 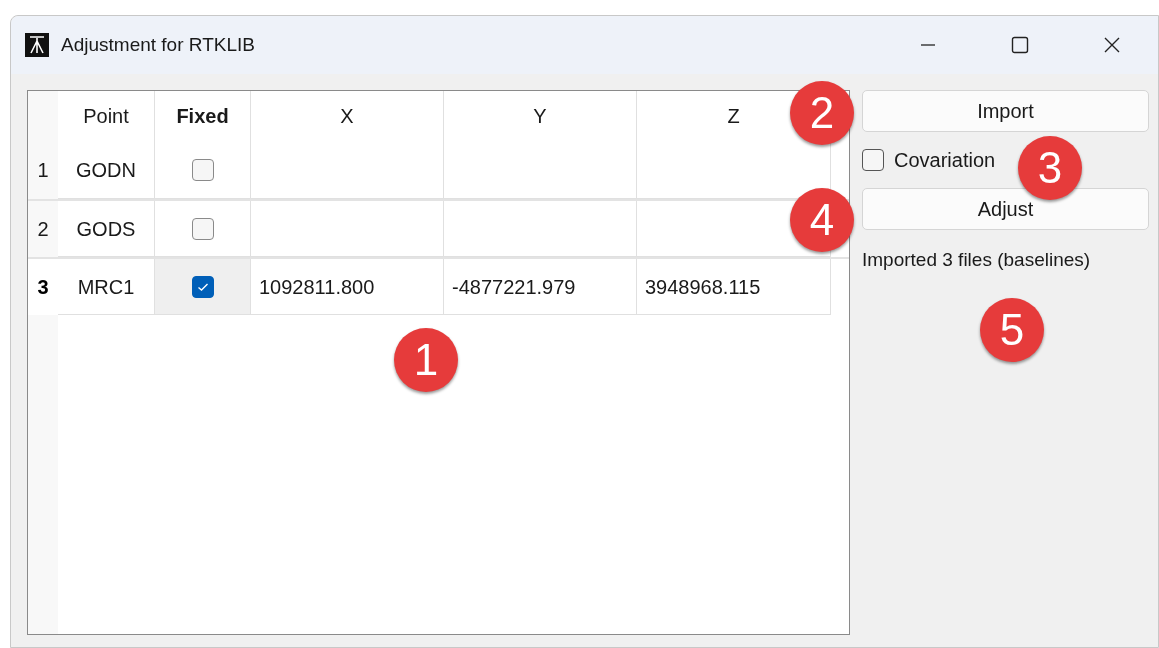 What do you see at coordinates (540, 116) in the screenshot?
I see `column-header: Y` at bounding box center [540, 116].